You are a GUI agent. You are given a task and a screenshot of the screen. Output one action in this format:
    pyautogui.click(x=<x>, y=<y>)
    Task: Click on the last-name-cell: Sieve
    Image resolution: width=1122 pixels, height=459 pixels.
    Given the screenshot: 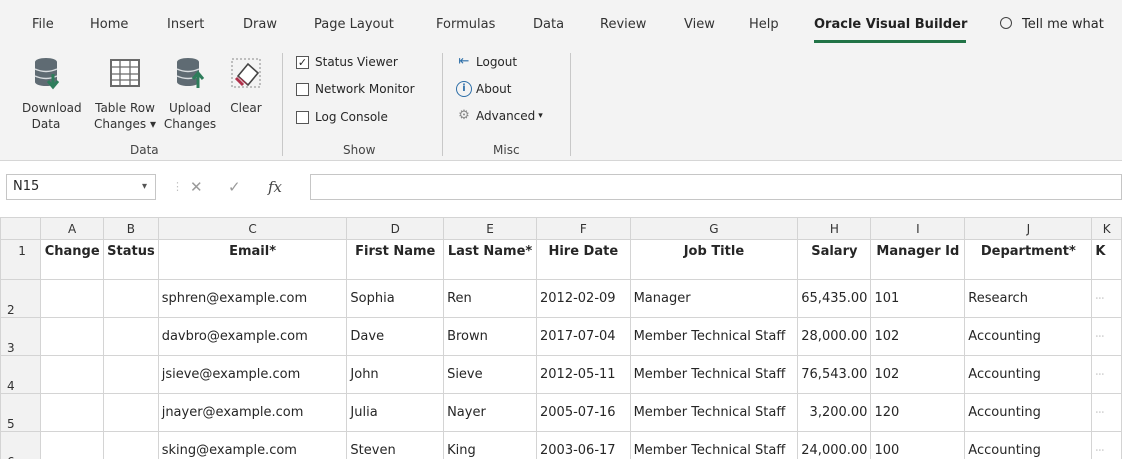 What is the action you would take?
    pyautogui.click(x=490, y=374)
    